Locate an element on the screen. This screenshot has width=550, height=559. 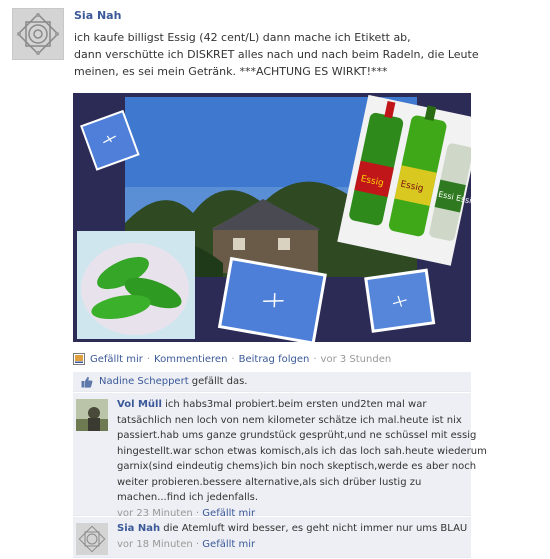
likes-row: Nadine Scheppert gefällt das. is located at coordinates (272, 382).